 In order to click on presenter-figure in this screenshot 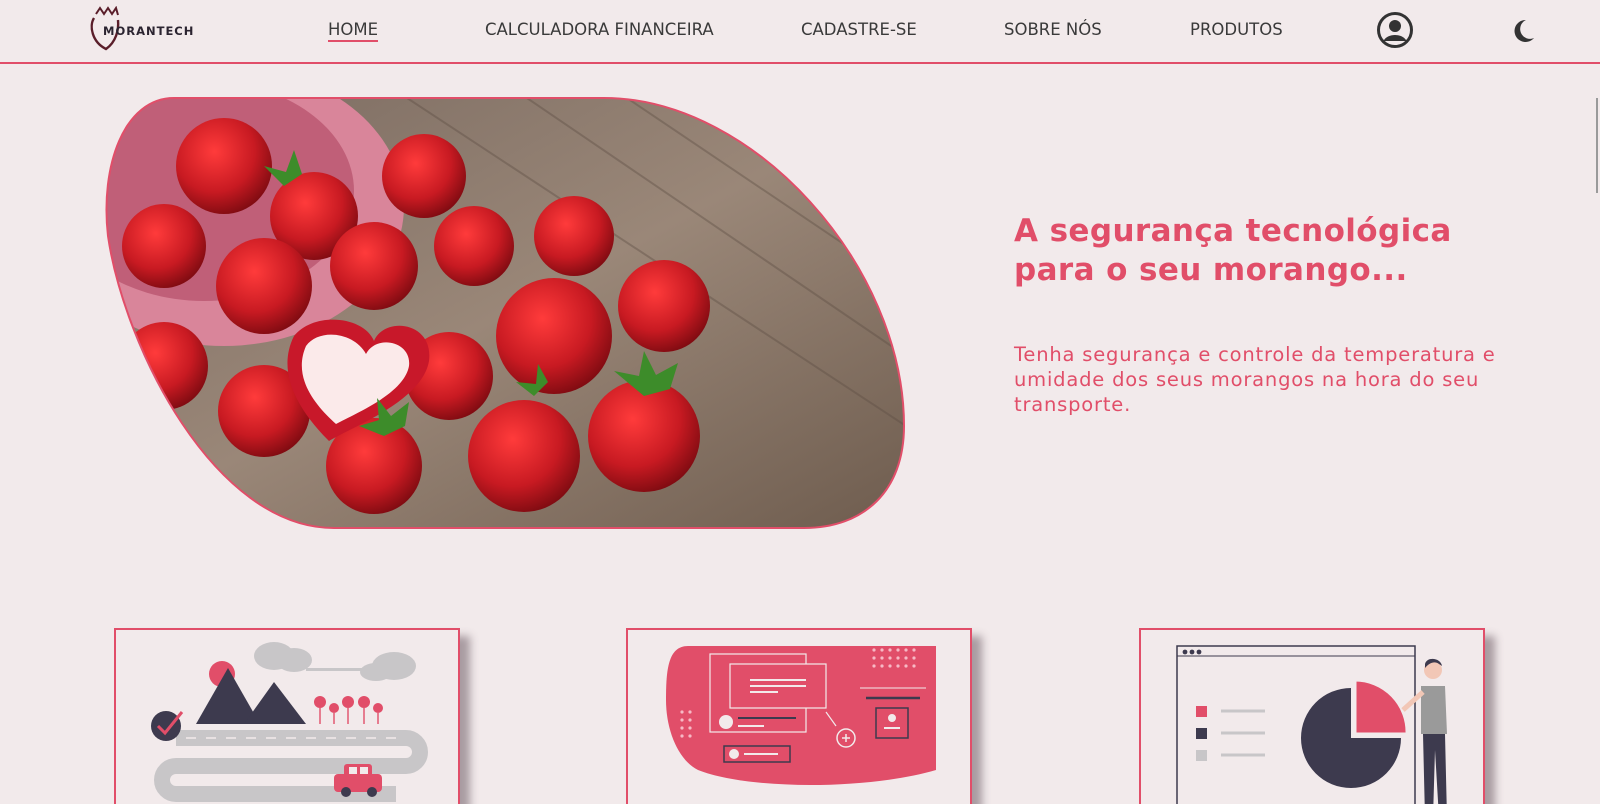, I will do `click(1424, 731)`.